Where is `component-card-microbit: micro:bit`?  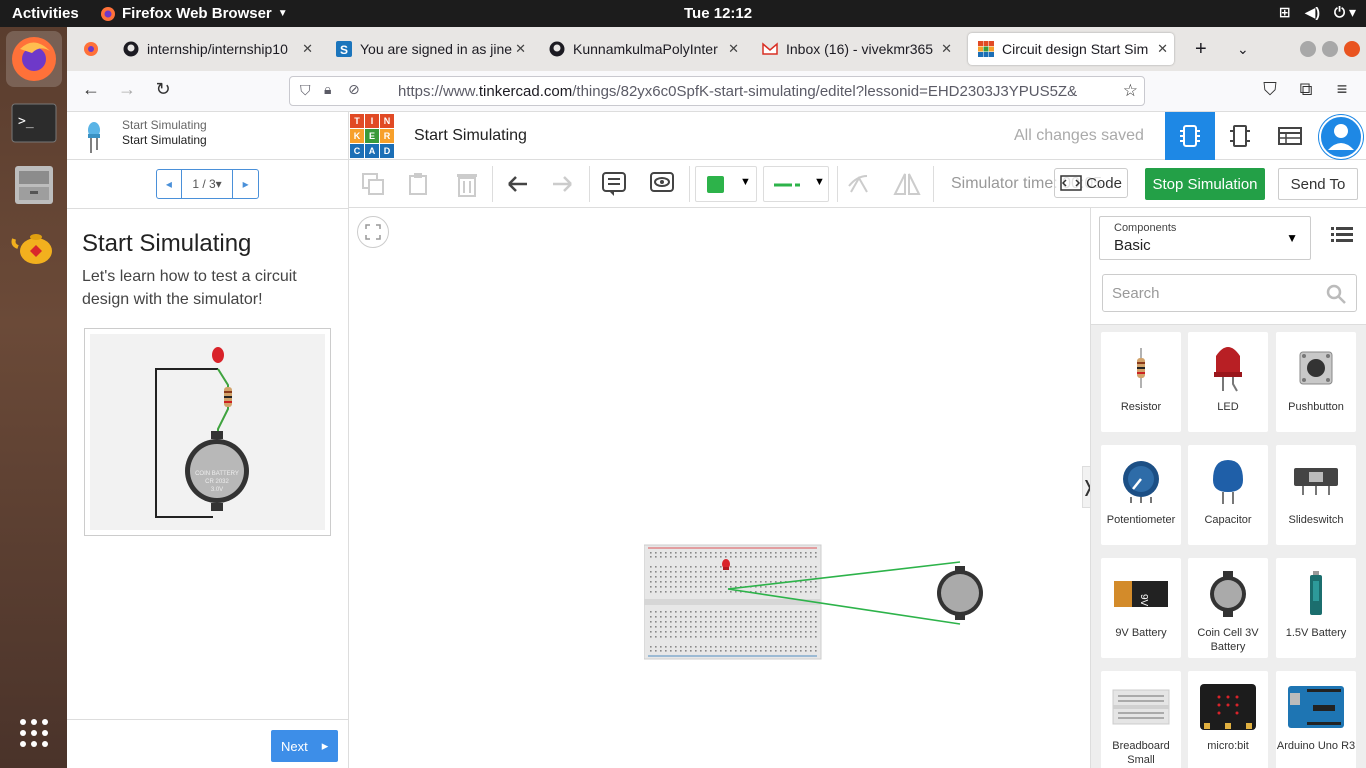 component-card-microbit: micro:bit is located at coordinates (1228, 719).